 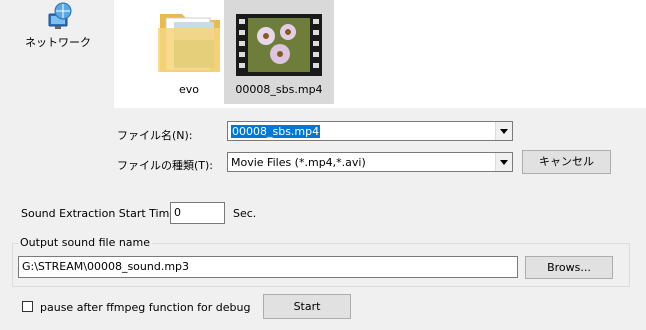 What do you see at coordinates (370, 131) in the screenshot?
I see `filename-combobox: 00008_sbs.mp4` at bounding box center [370, 131].